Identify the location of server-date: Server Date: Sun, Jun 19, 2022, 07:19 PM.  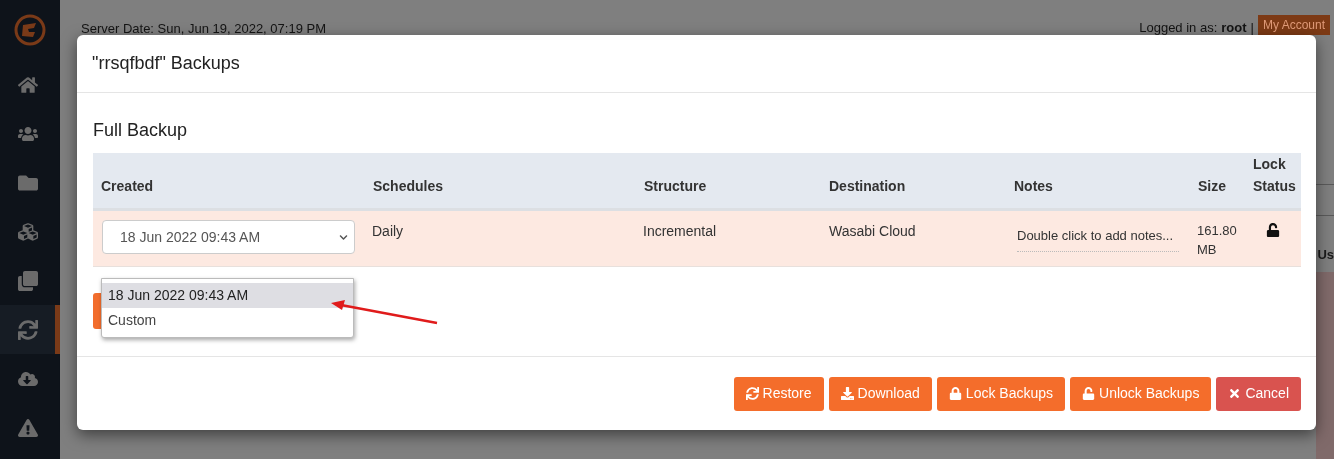
(203, 29).